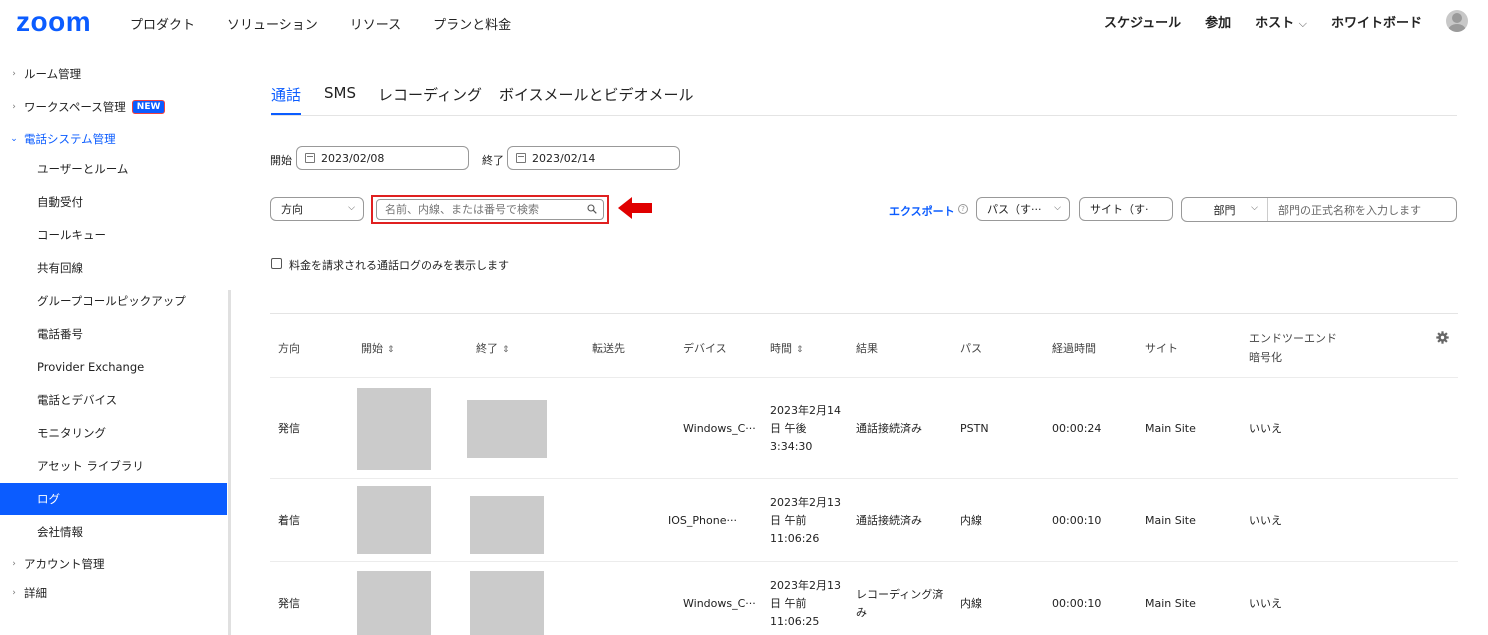 This screenshot has height=635, width=1488. I want to click on sidebar-item-users-rooms: ユーザーとルーム, so click(113, 169).